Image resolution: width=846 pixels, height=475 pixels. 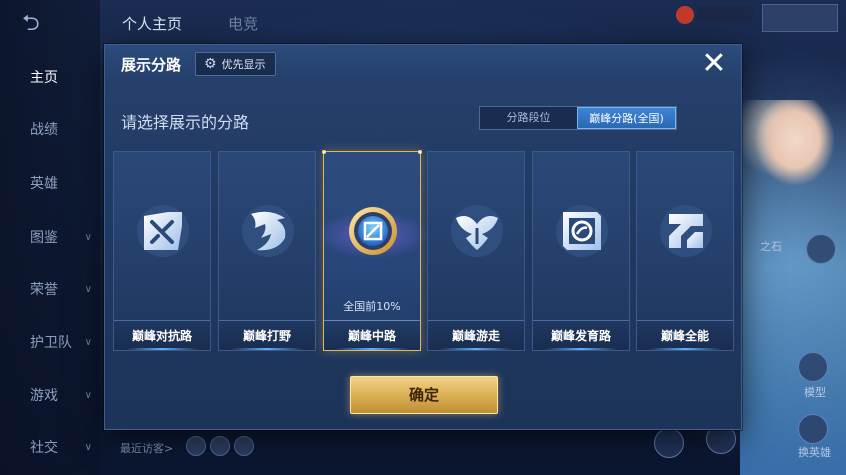 I want to click on nav-item-home: 主页, so click(x=50, y=78).